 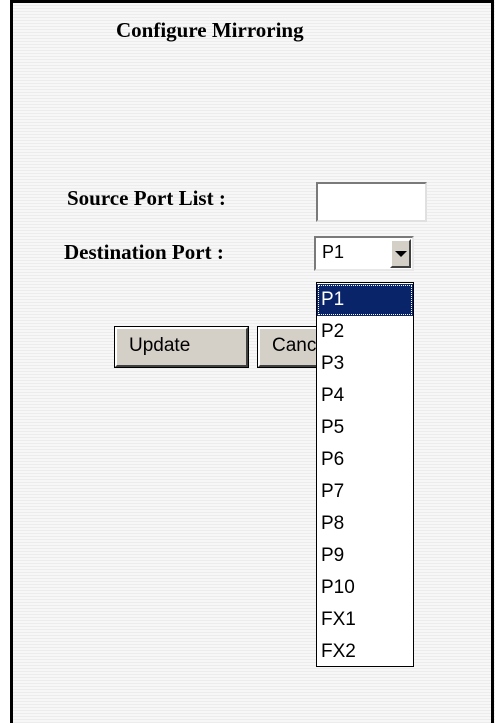 What do you see at coordinates (365, 524) in the screenshot?
I see `dropdown-option-p8: P8` at bounding box center [365, 524].